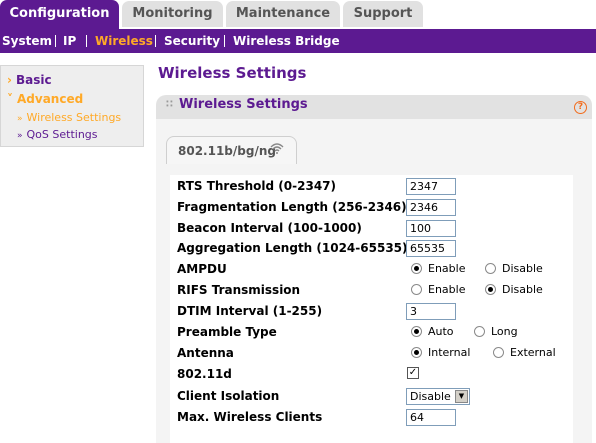  Describe the element at coordinates (228, 396) in the screenshot. I see `client-isolation-label: Client Isolation` at that location.